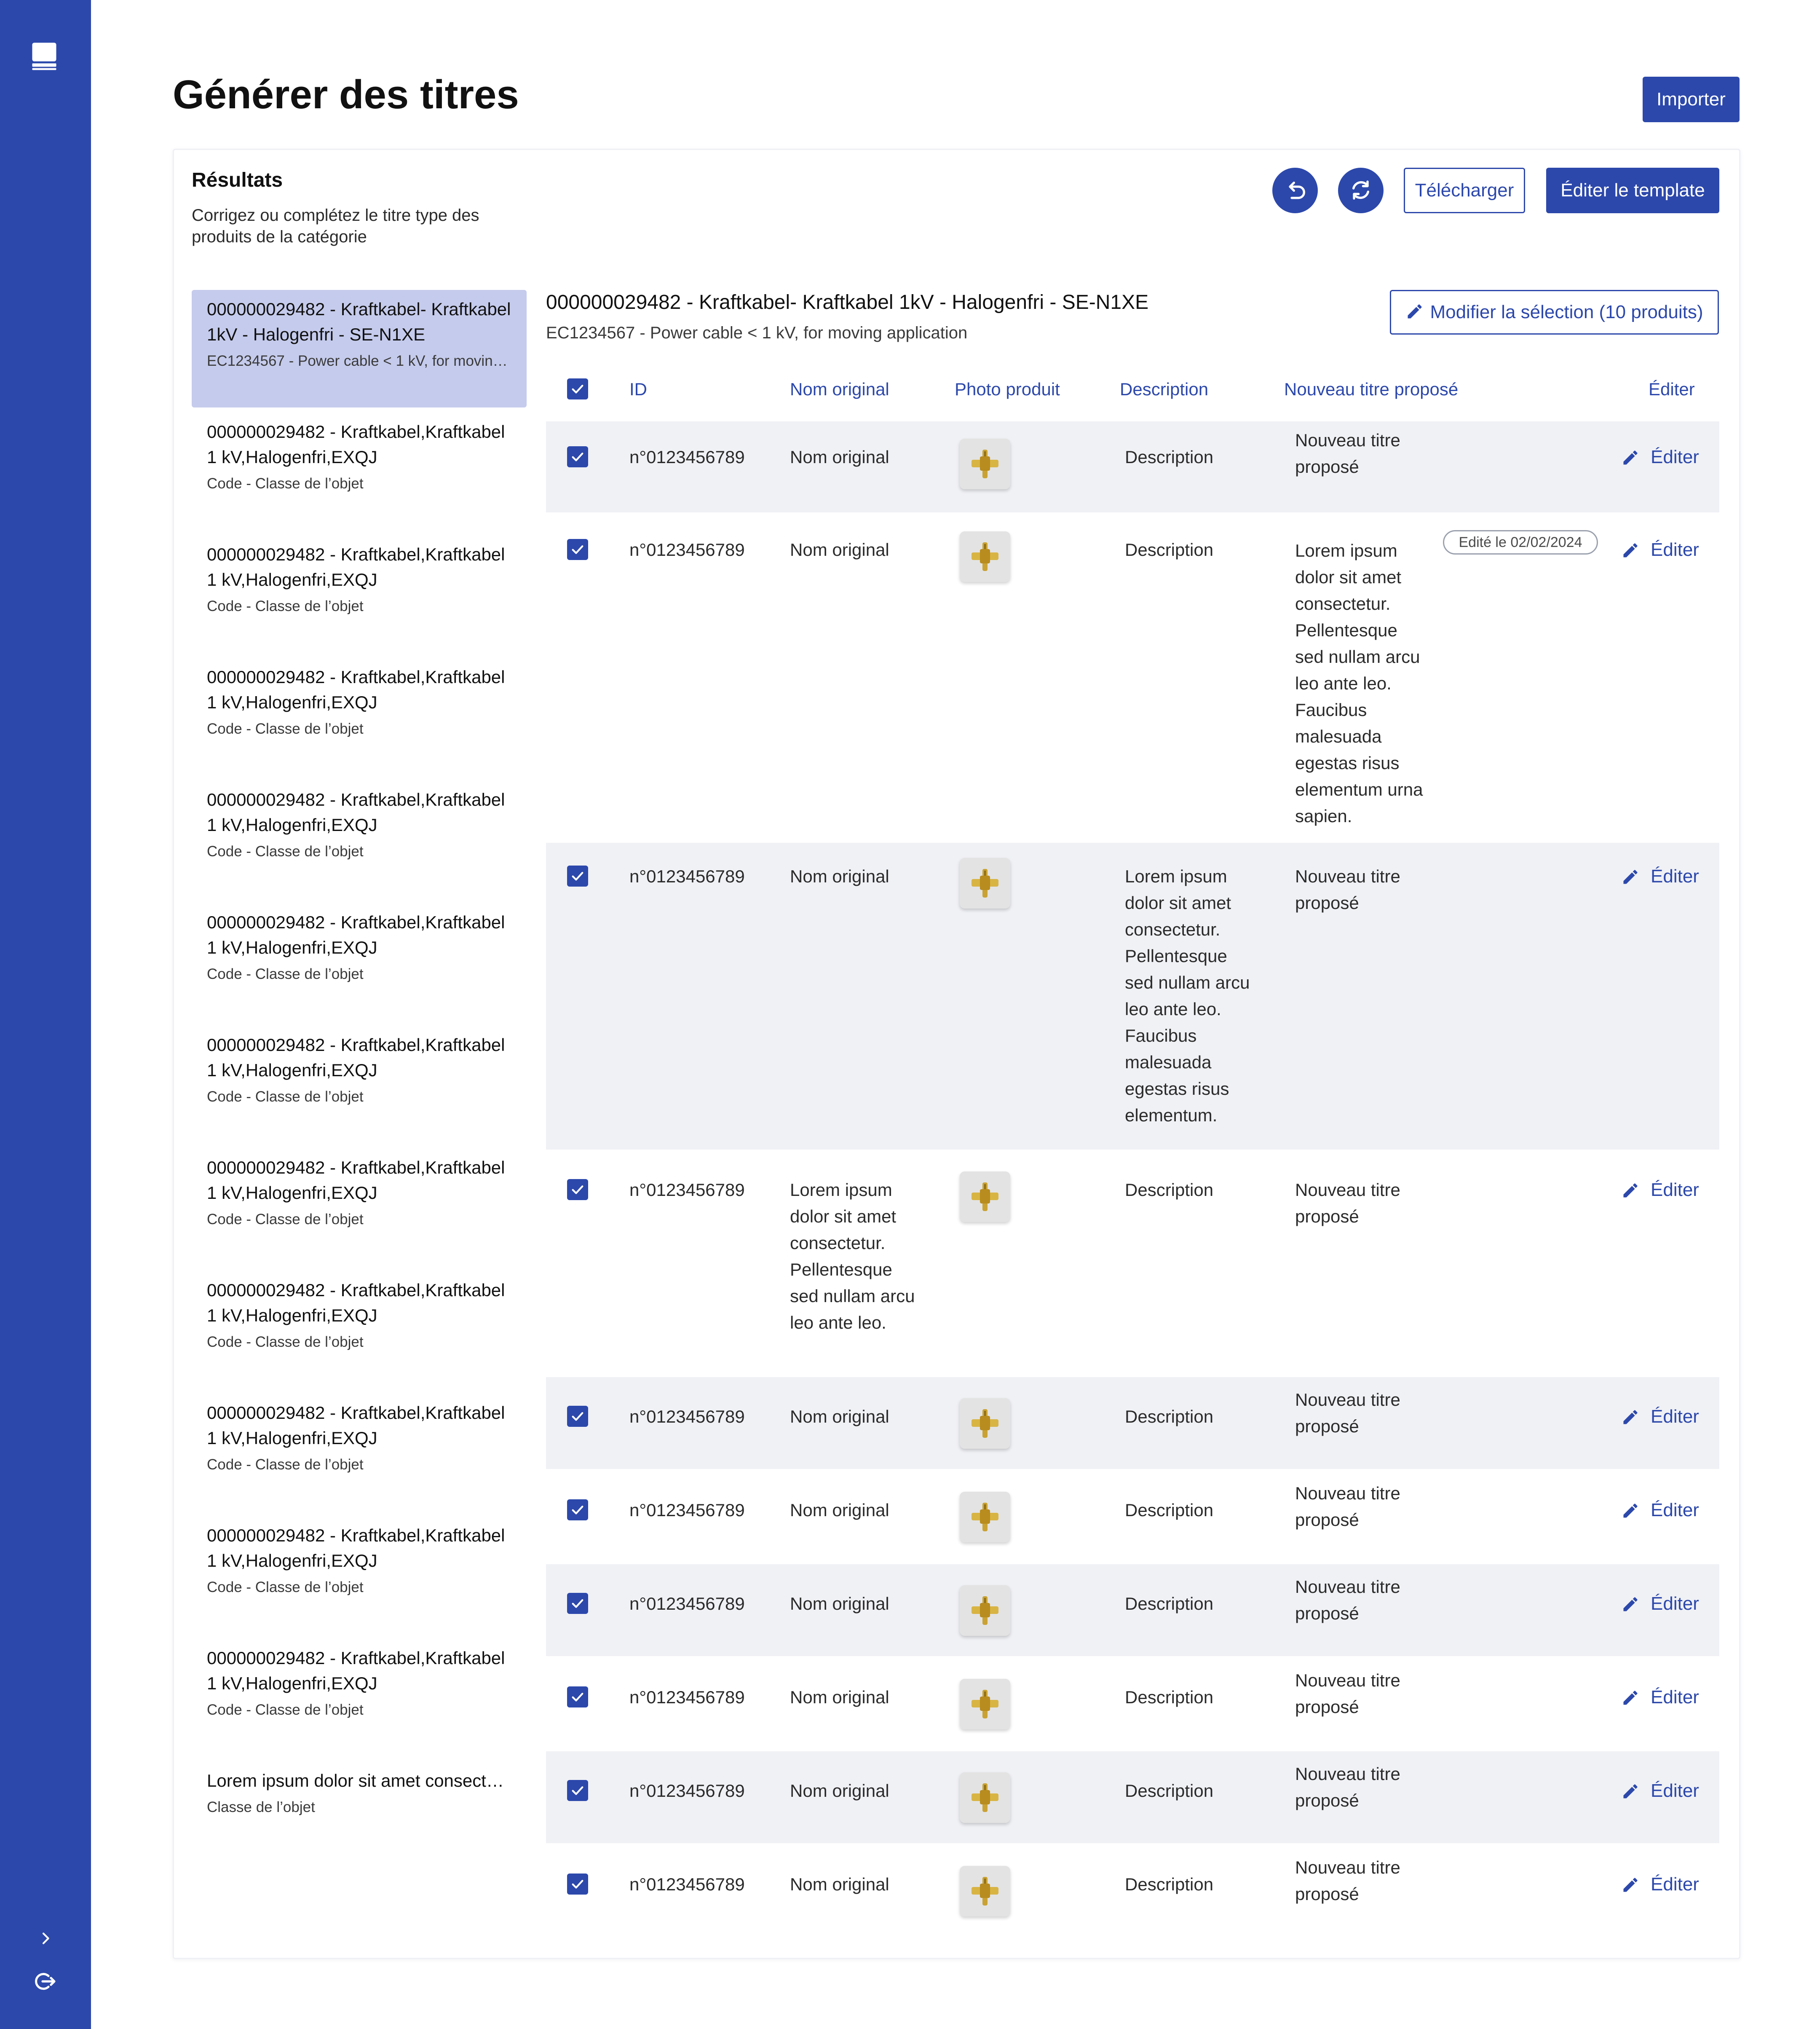 This screenshot has width=1820, height=2029. I want to click on undo-button, so click(1295, 190).